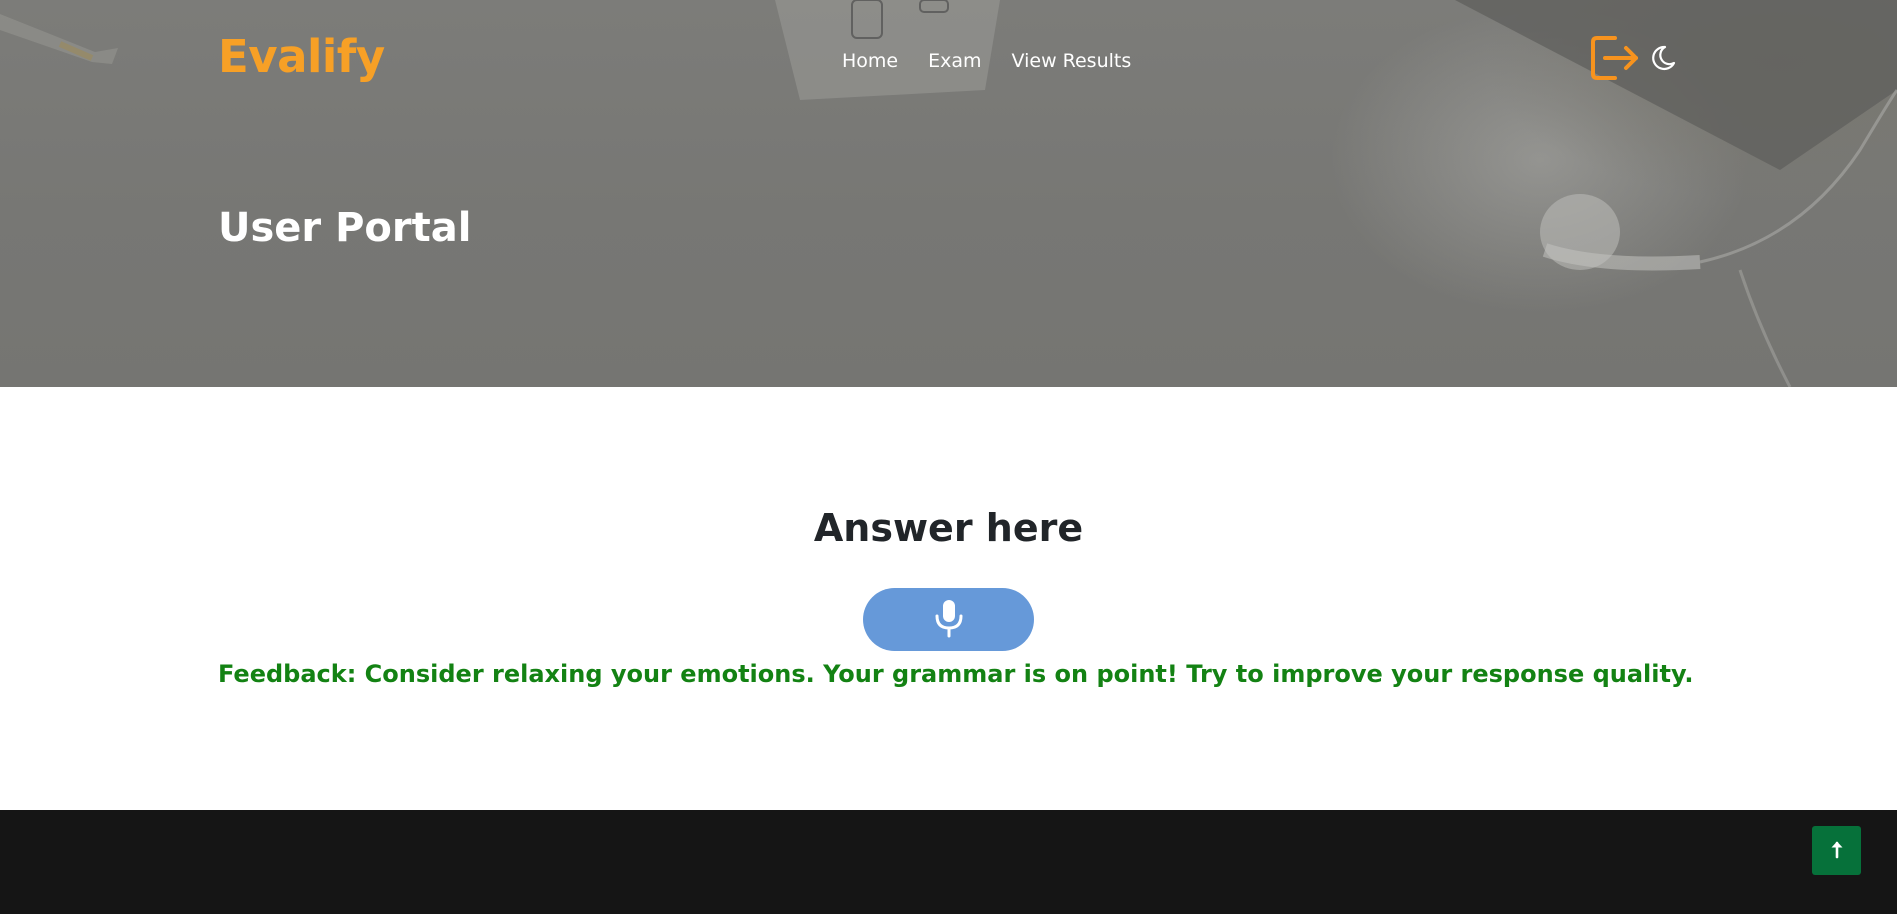 The image size is (1897, 914). I want to click on nav-home-link: Home, so click(870, 61).